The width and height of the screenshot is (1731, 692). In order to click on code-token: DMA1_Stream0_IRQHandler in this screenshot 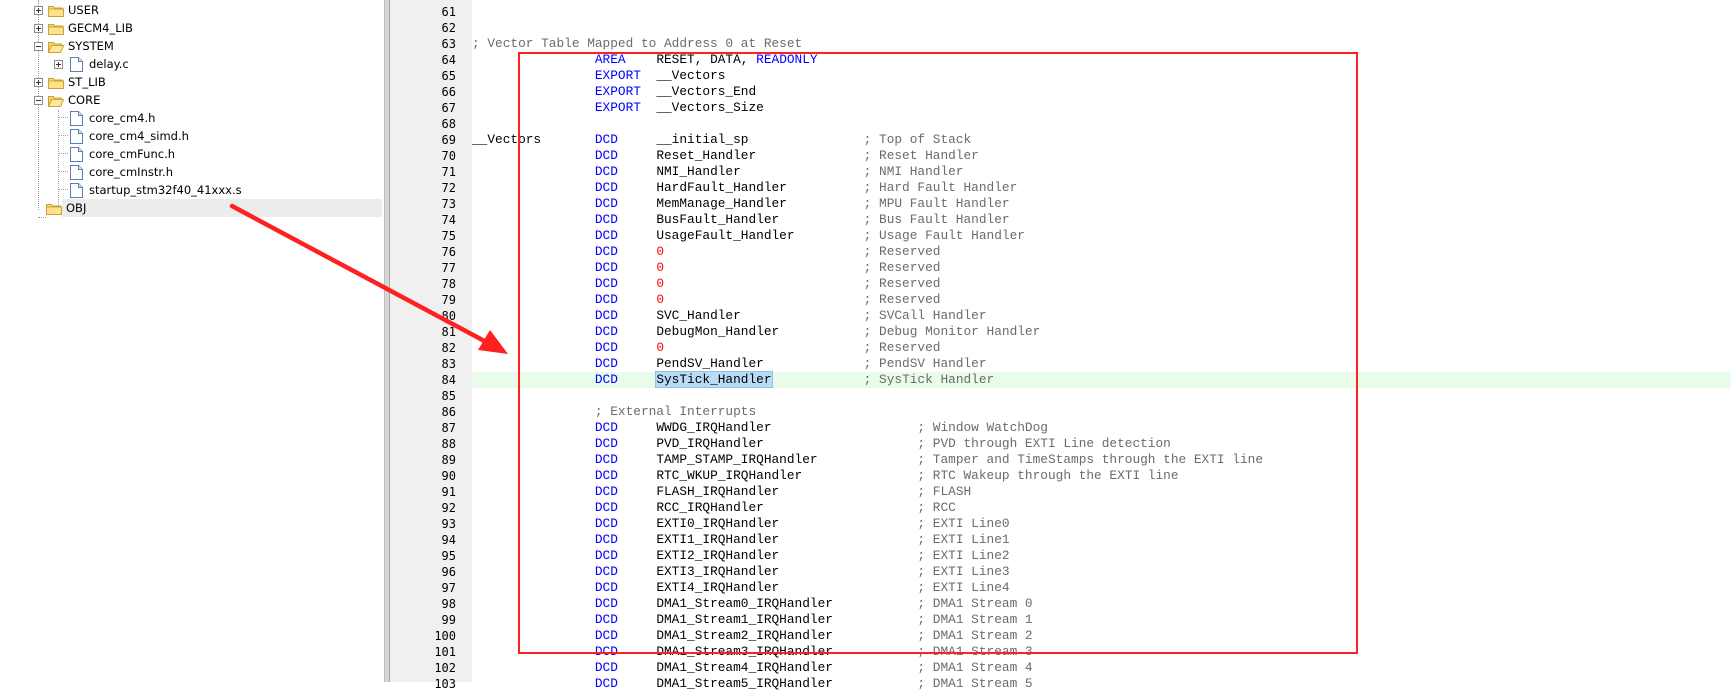, I will do `click(787, 603)`.